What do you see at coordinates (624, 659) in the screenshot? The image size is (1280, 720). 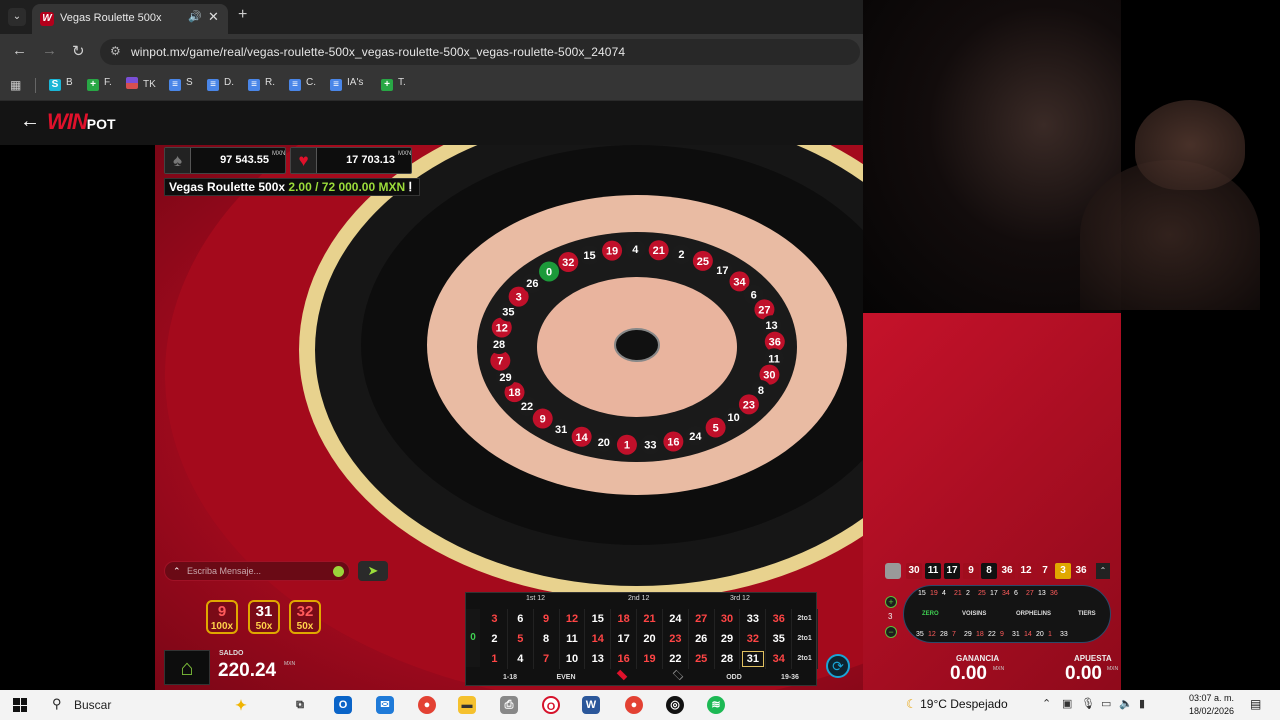 I see `number-cell: 16` at bounding box center [624, 659].